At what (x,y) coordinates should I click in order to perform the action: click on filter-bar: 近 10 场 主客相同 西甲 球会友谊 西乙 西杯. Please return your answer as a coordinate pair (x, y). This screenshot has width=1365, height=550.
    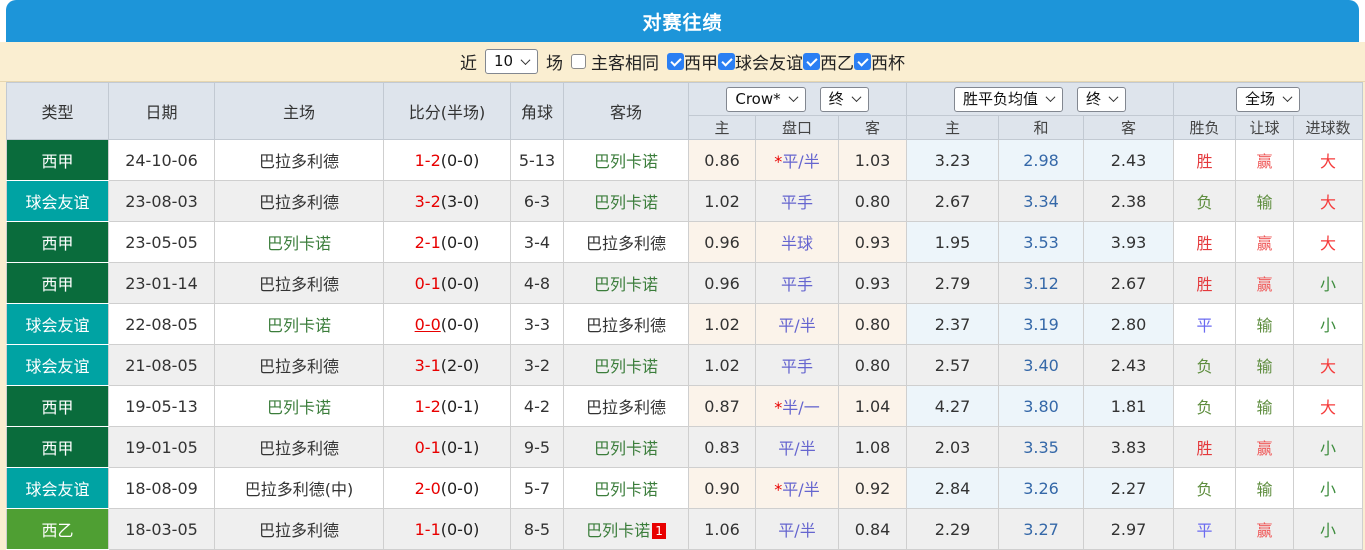
    Looking at the image, I should click on (682, 62).